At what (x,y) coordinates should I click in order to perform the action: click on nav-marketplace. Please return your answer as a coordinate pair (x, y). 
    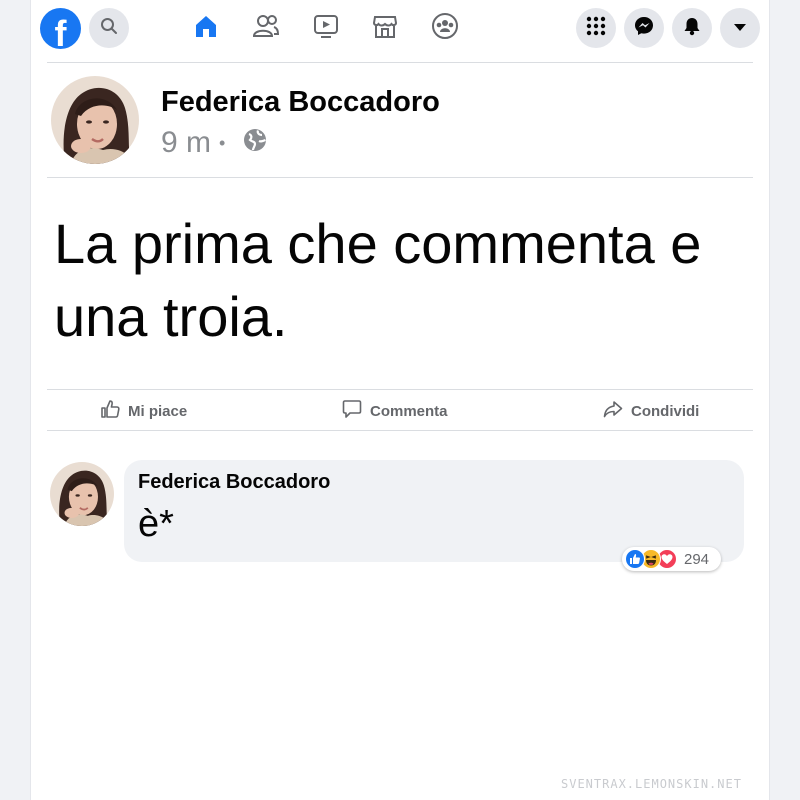
    Looking at the image, I should click on (385, 28).